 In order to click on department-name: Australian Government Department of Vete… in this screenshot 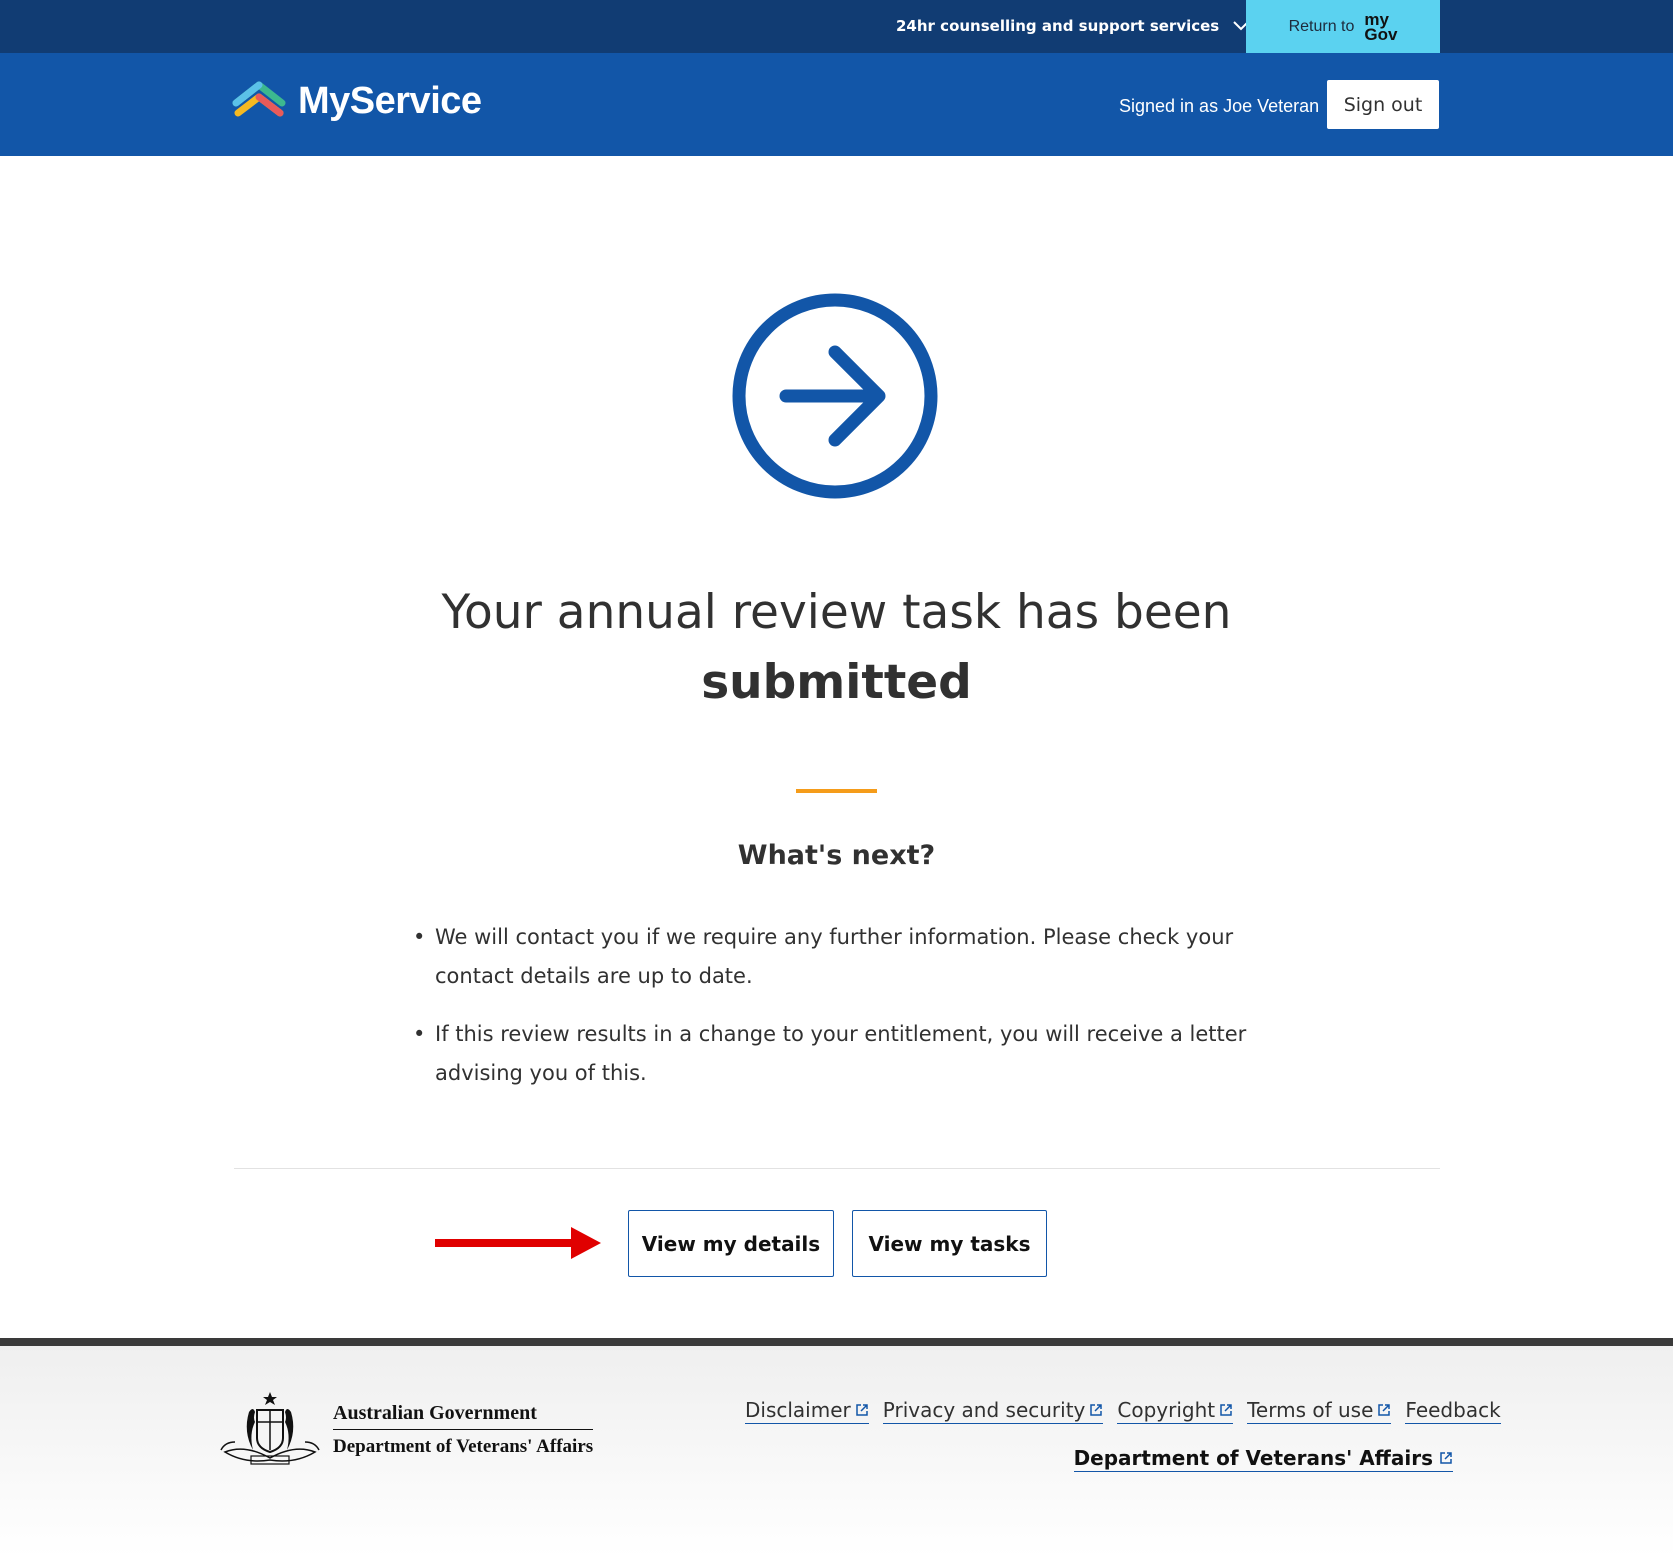, I will do `click(463, 1429)`.